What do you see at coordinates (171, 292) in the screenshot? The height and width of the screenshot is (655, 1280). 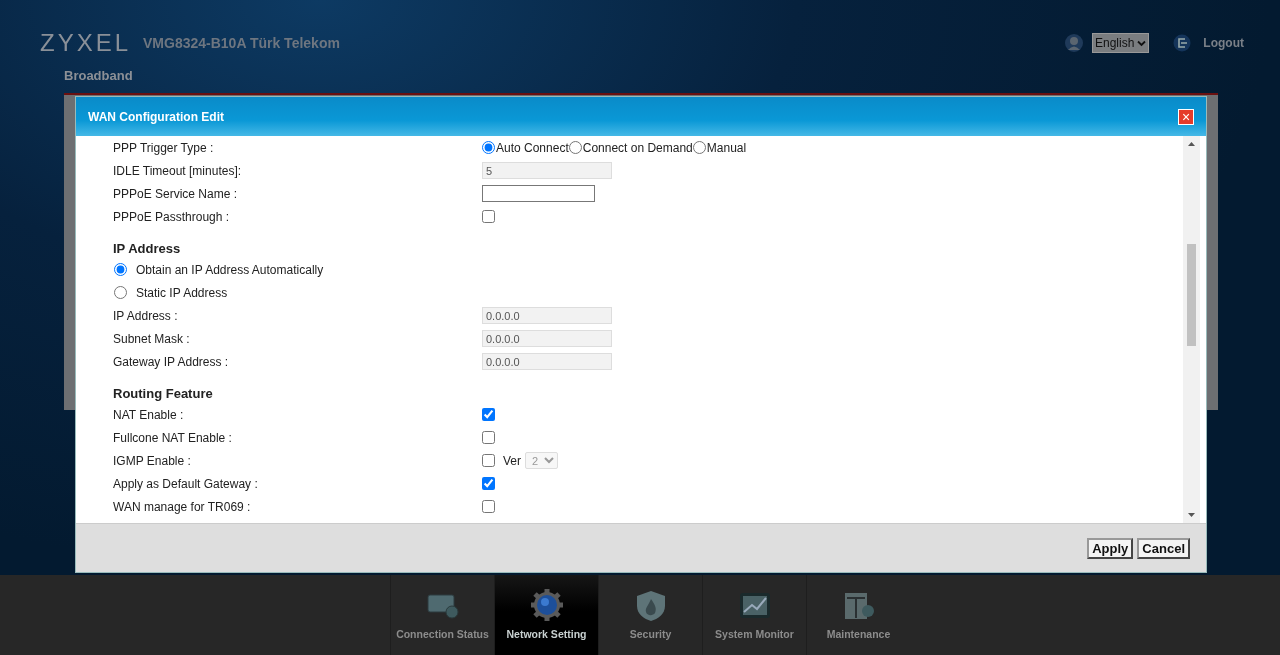 I see `radio-option: Static IP Address` at bounding box center [171, 292].